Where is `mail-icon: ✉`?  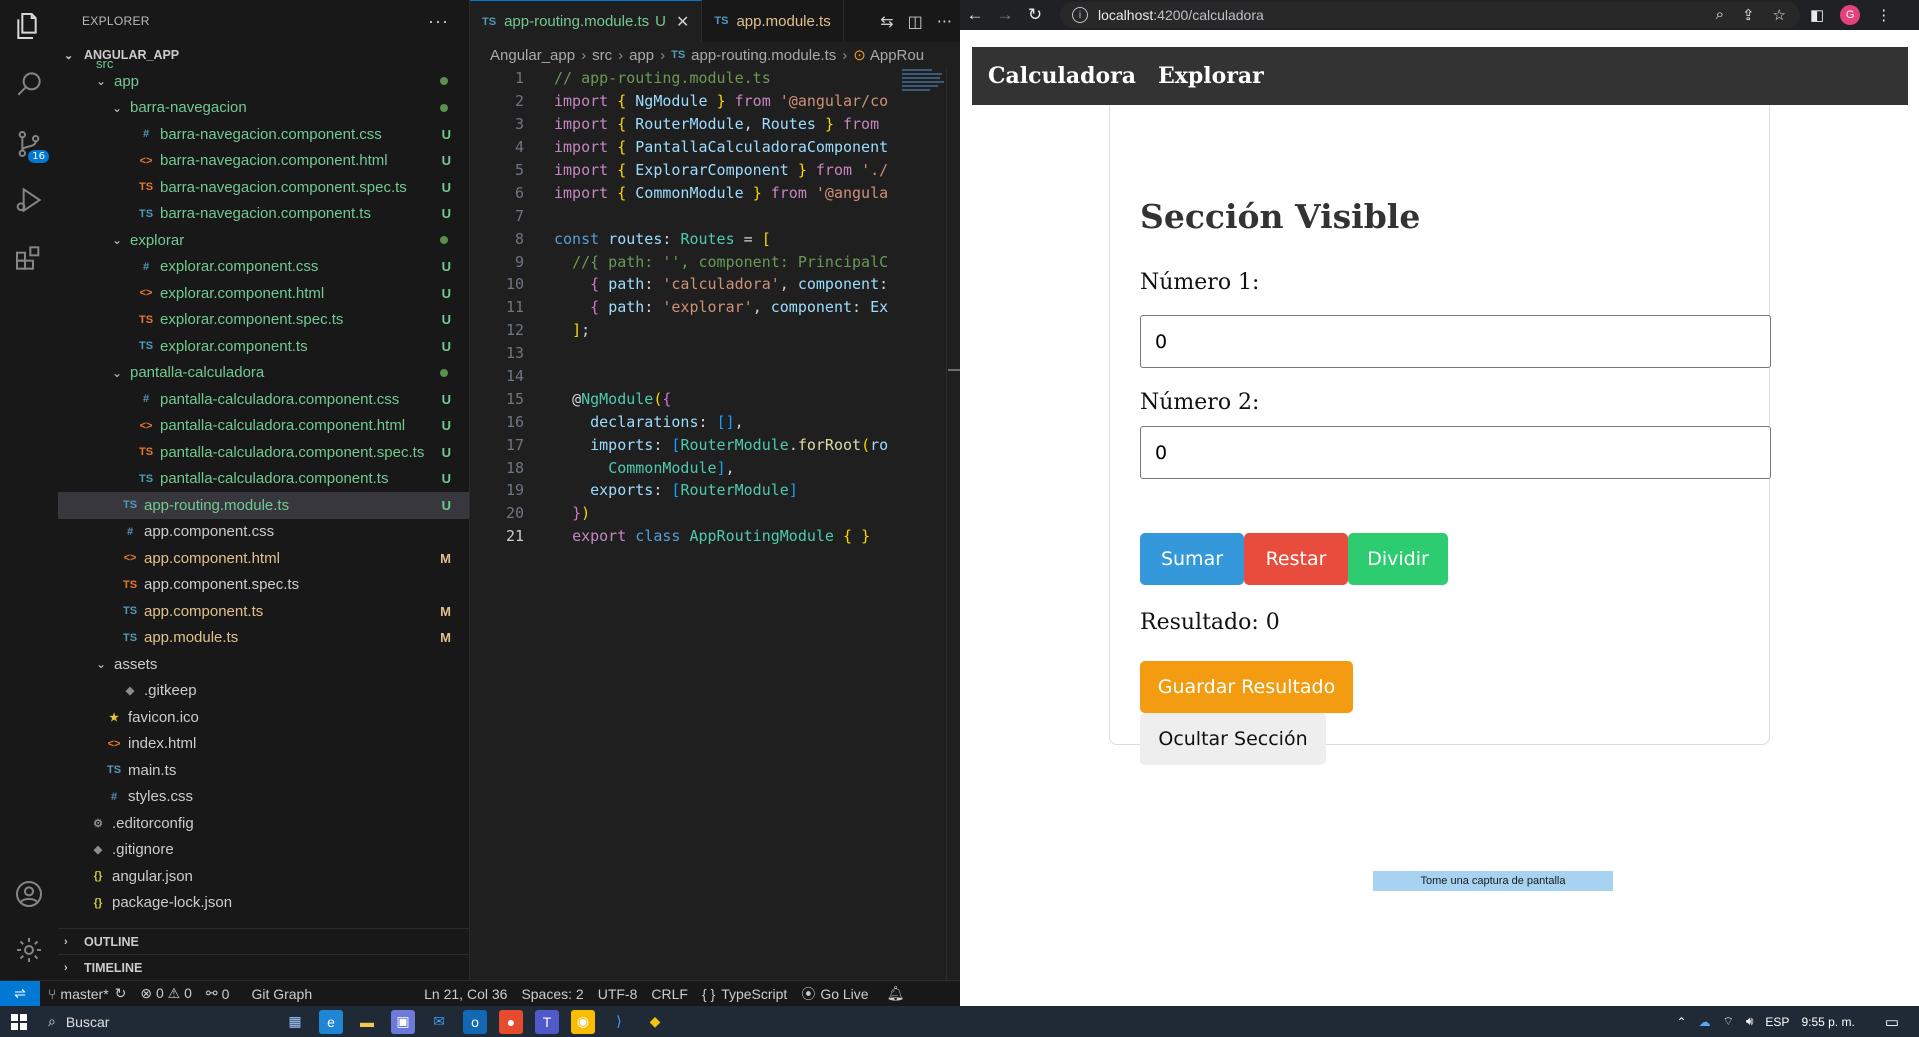 mail-icon: ✉ is located at coordinates (439, 1022).